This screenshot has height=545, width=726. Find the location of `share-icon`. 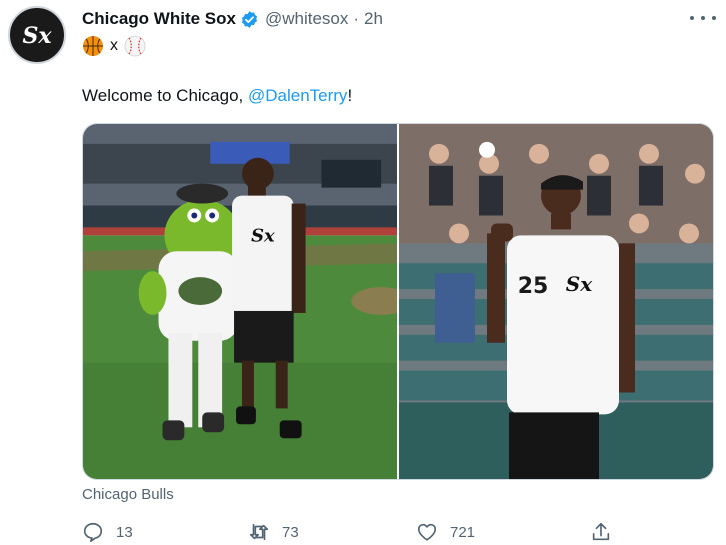

share-icon is located at coordinates (601, 531).